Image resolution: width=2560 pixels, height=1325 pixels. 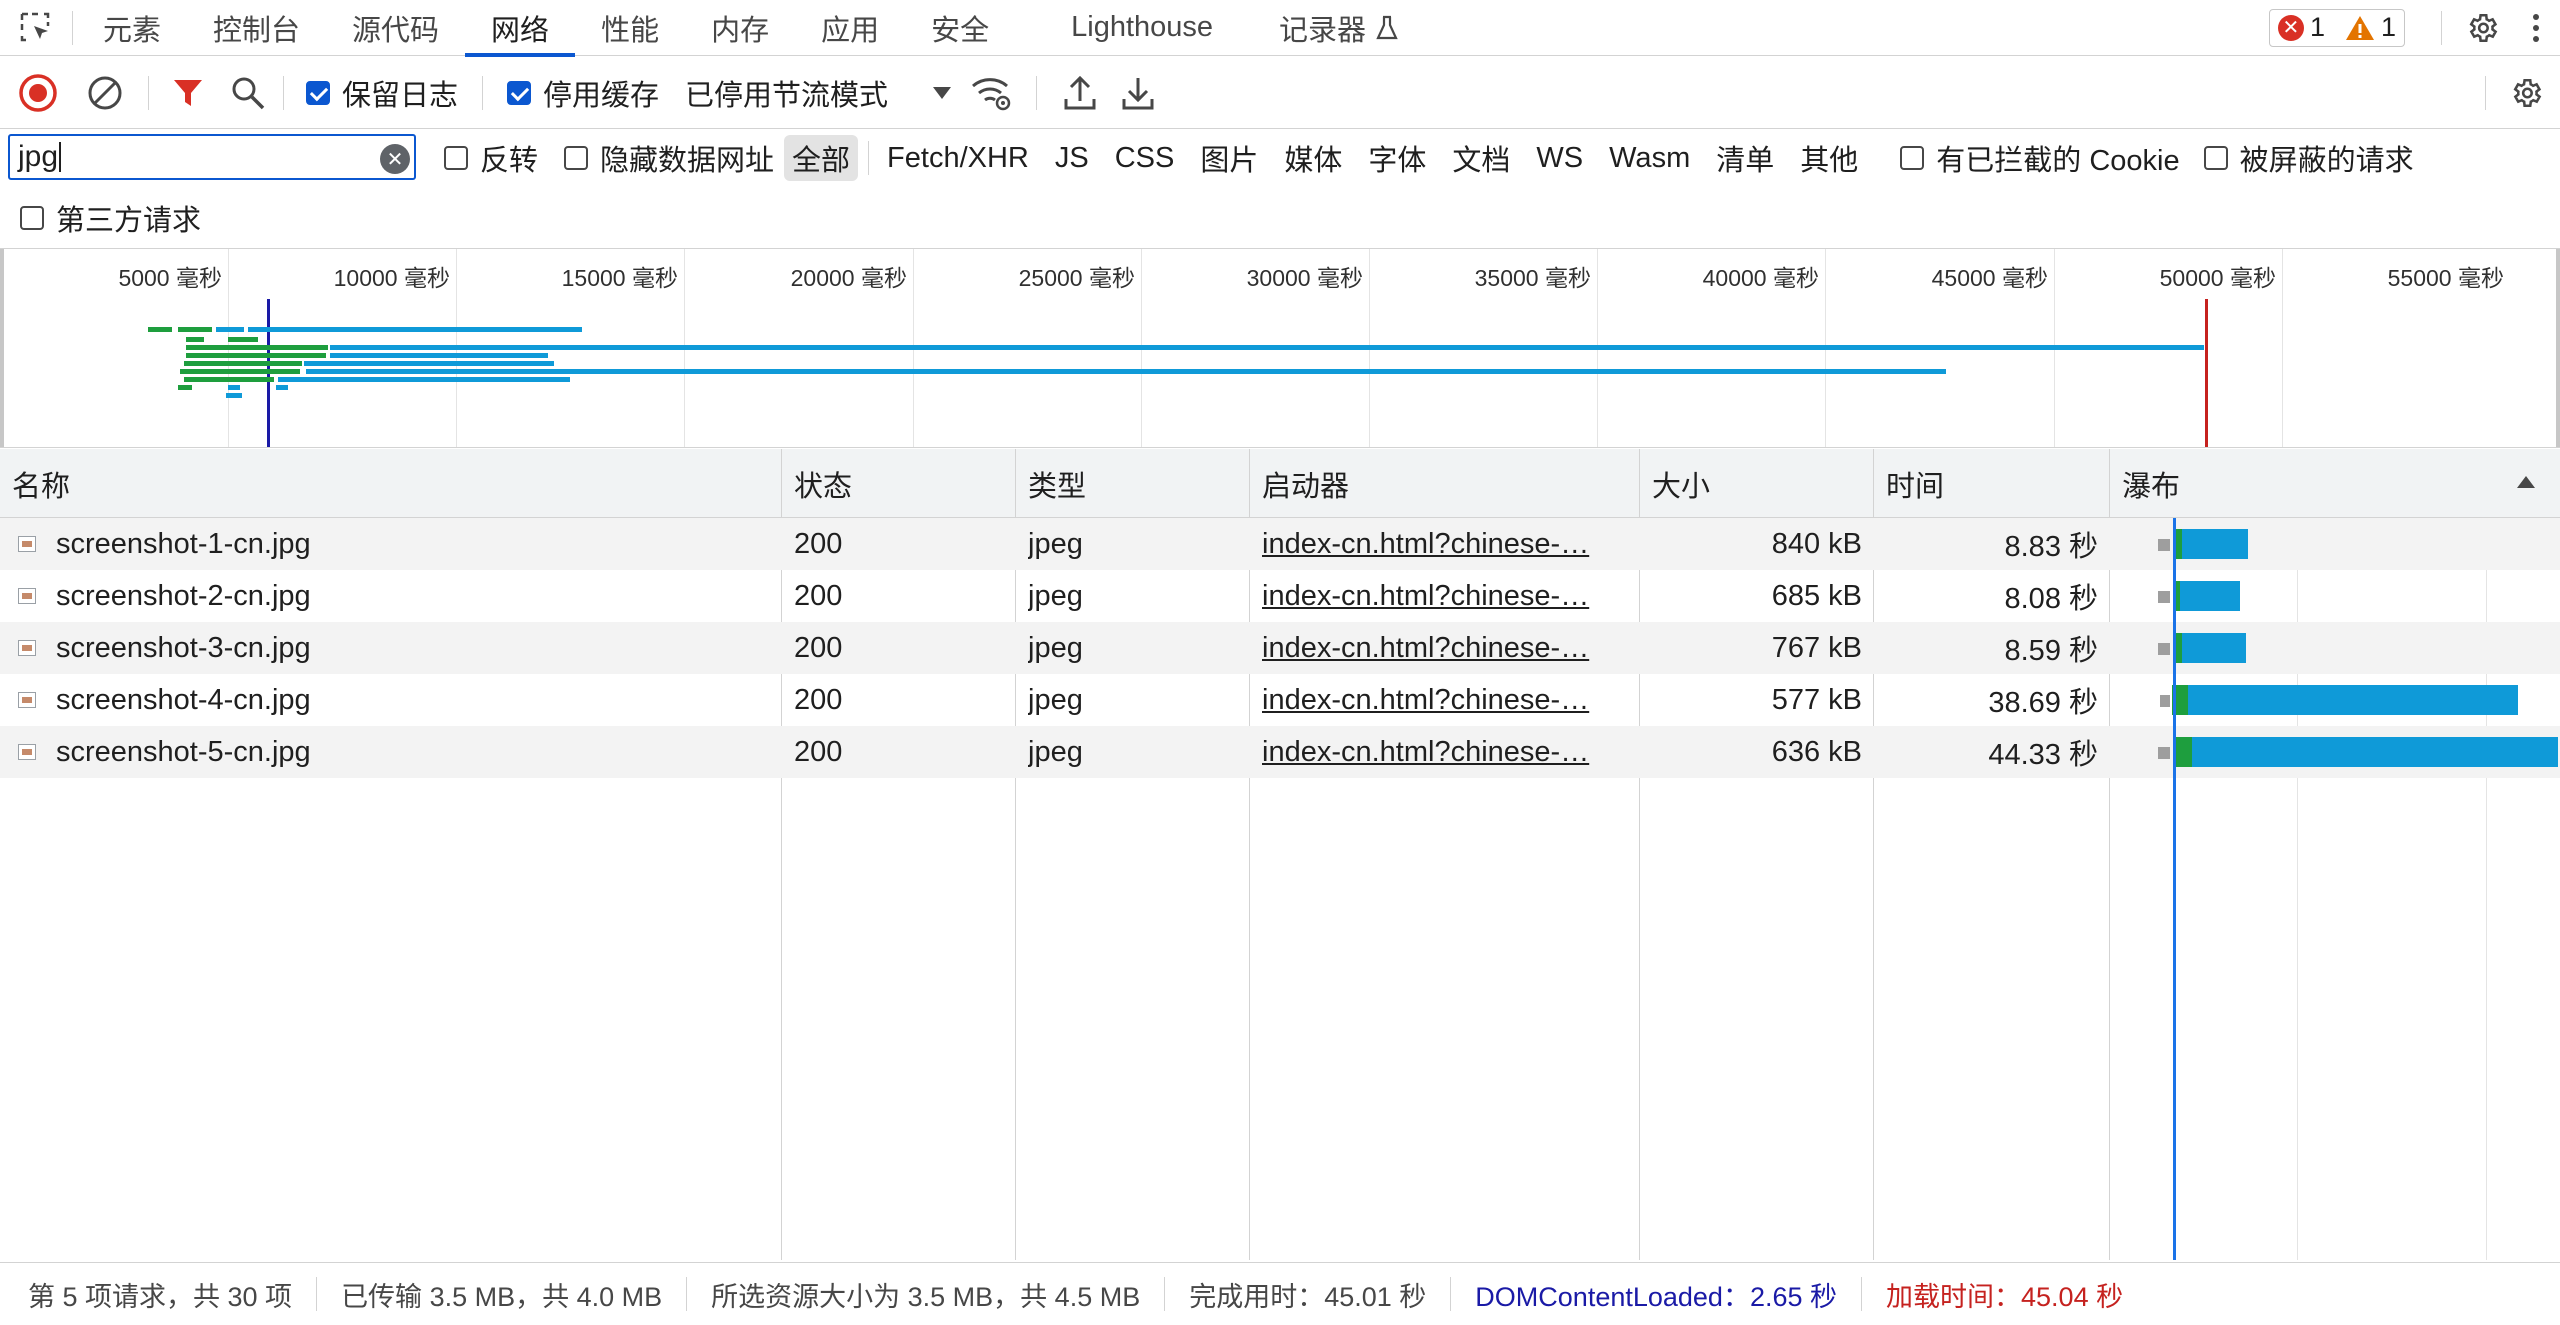 What do you see at coordinates (1816, 647) in the screenshot?
I see `cell-size: 767 kB` at bounding box center [1816, 647].